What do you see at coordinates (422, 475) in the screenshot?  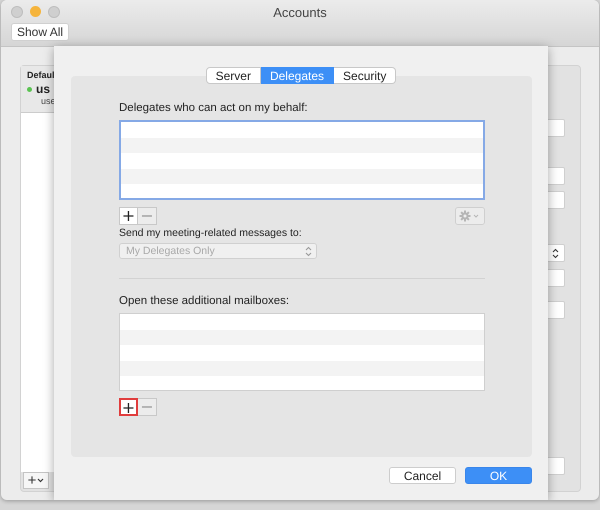 I see `cancel-button: Cancel` at bounding box center [422, 475].